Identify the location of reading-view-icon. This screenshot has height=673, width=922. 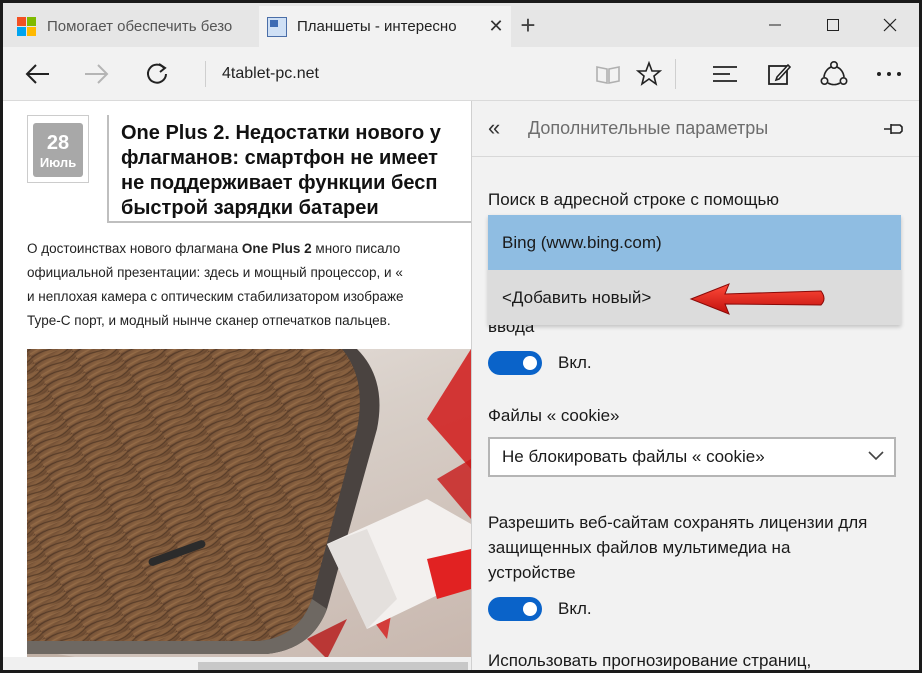
(608, 75).